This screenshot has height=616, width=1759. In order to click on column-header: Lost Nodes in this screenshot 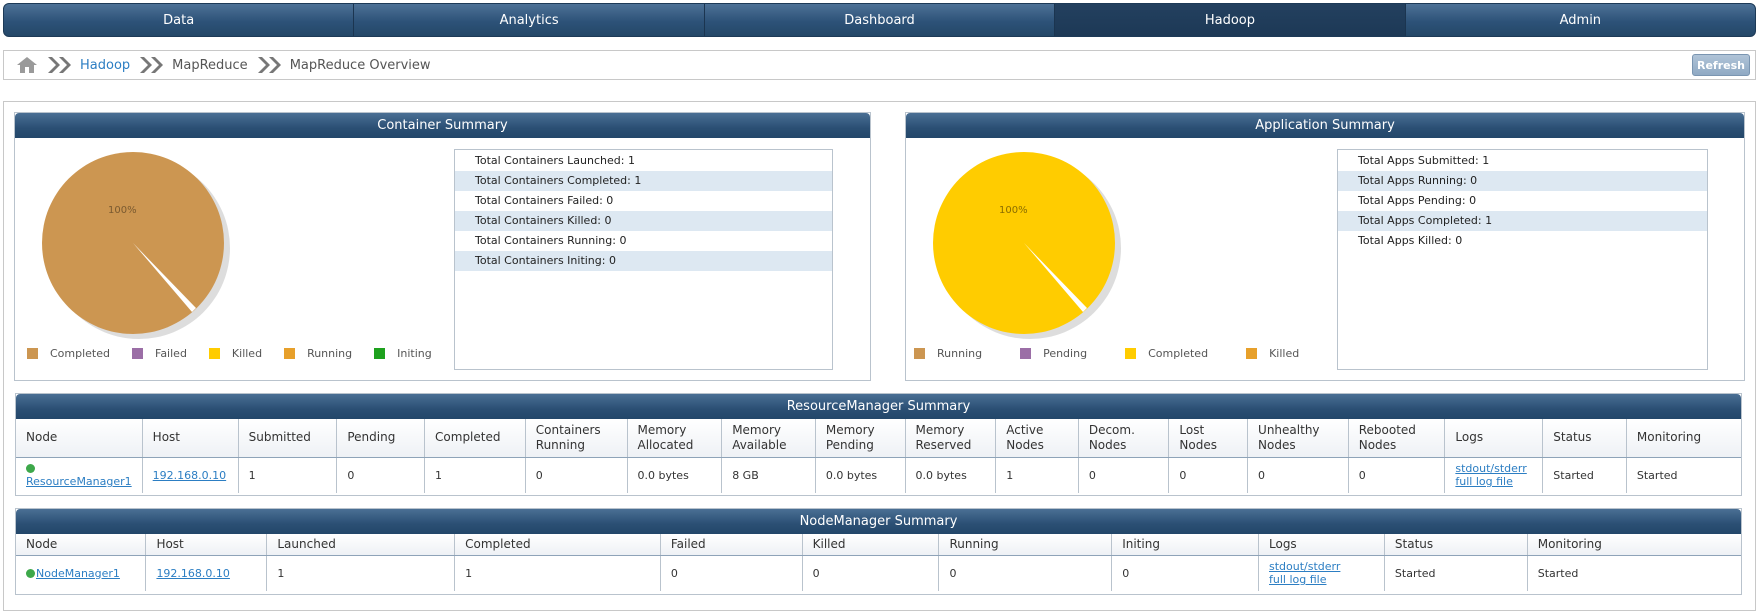, I will do `click(1208, 438)`.